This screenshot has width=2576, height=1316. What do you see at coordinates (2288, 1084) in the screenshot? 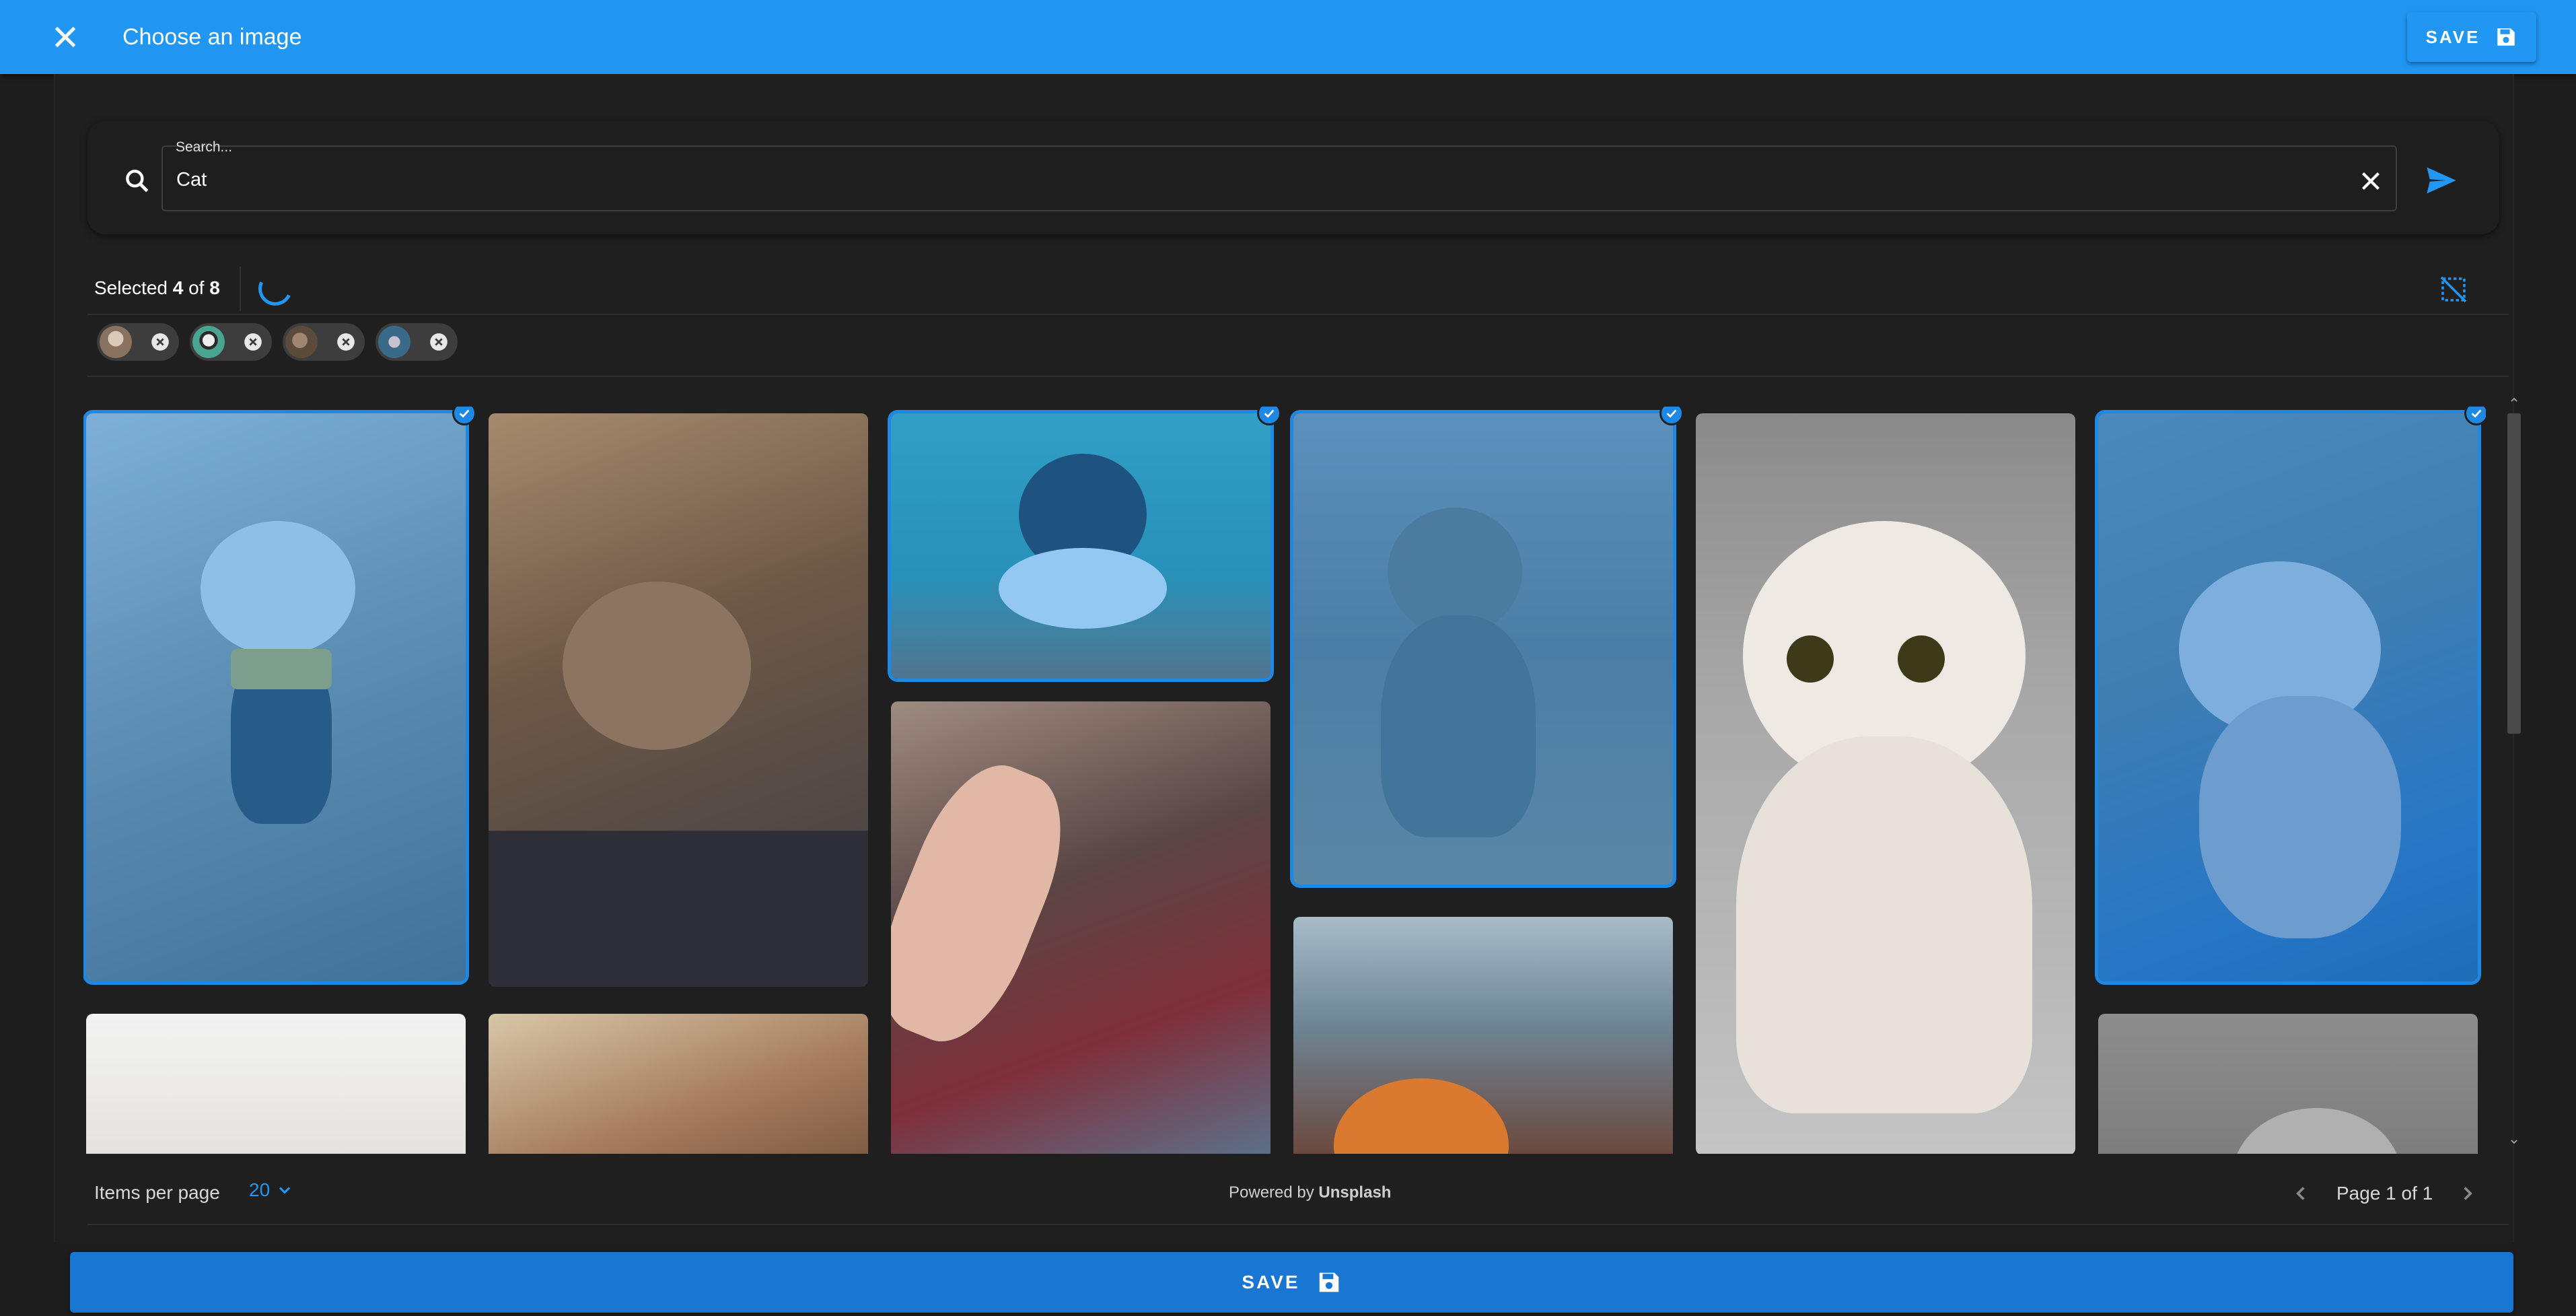
I see `image-gray-cat-grayscale` at bounding box center [2288, 1084].